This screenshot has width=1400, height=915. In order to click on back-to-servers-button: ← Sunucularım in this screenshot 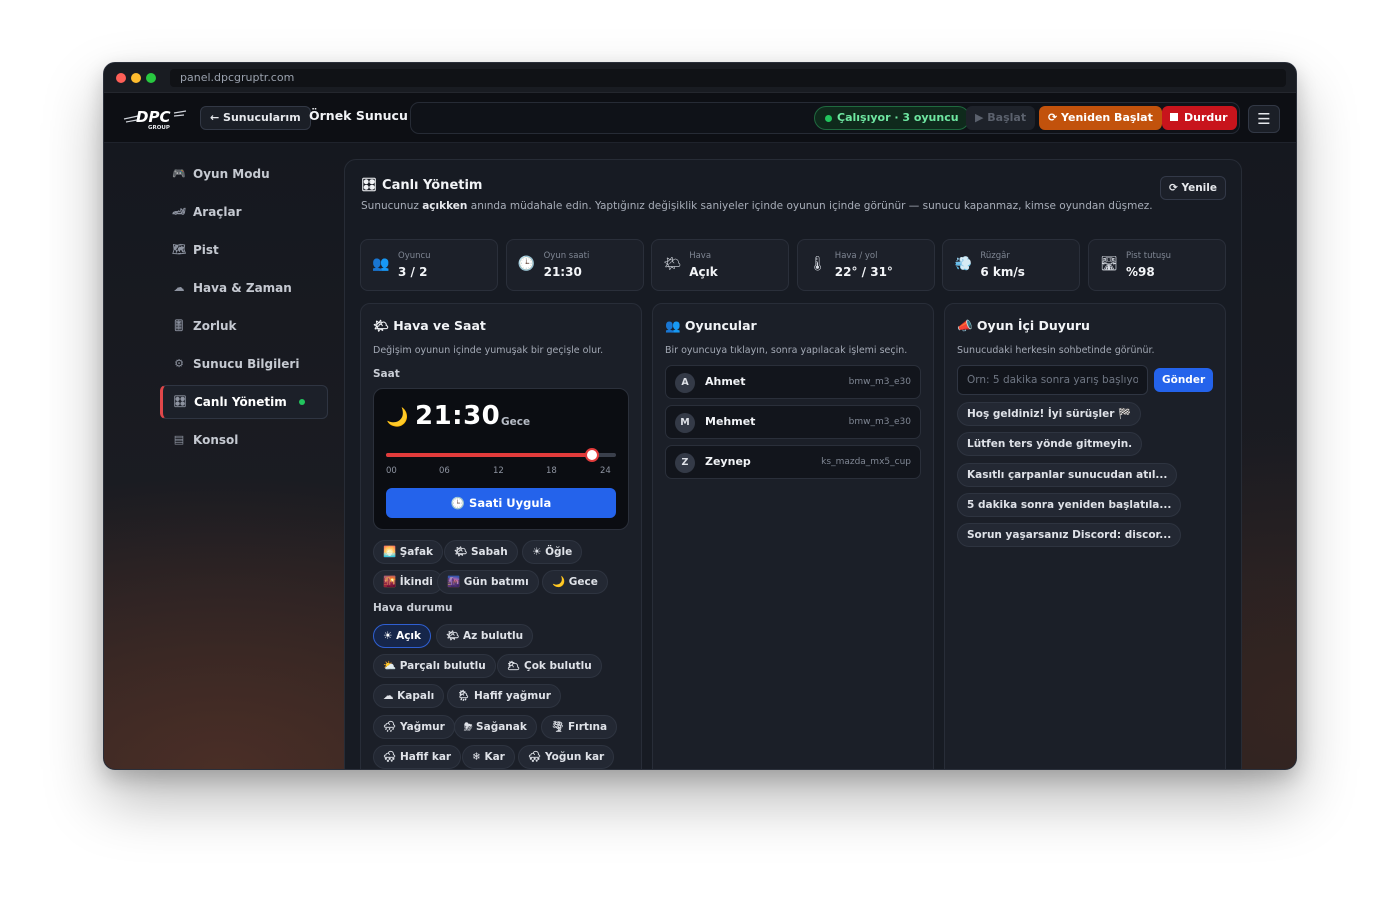, I will do `click(255, 118)`.